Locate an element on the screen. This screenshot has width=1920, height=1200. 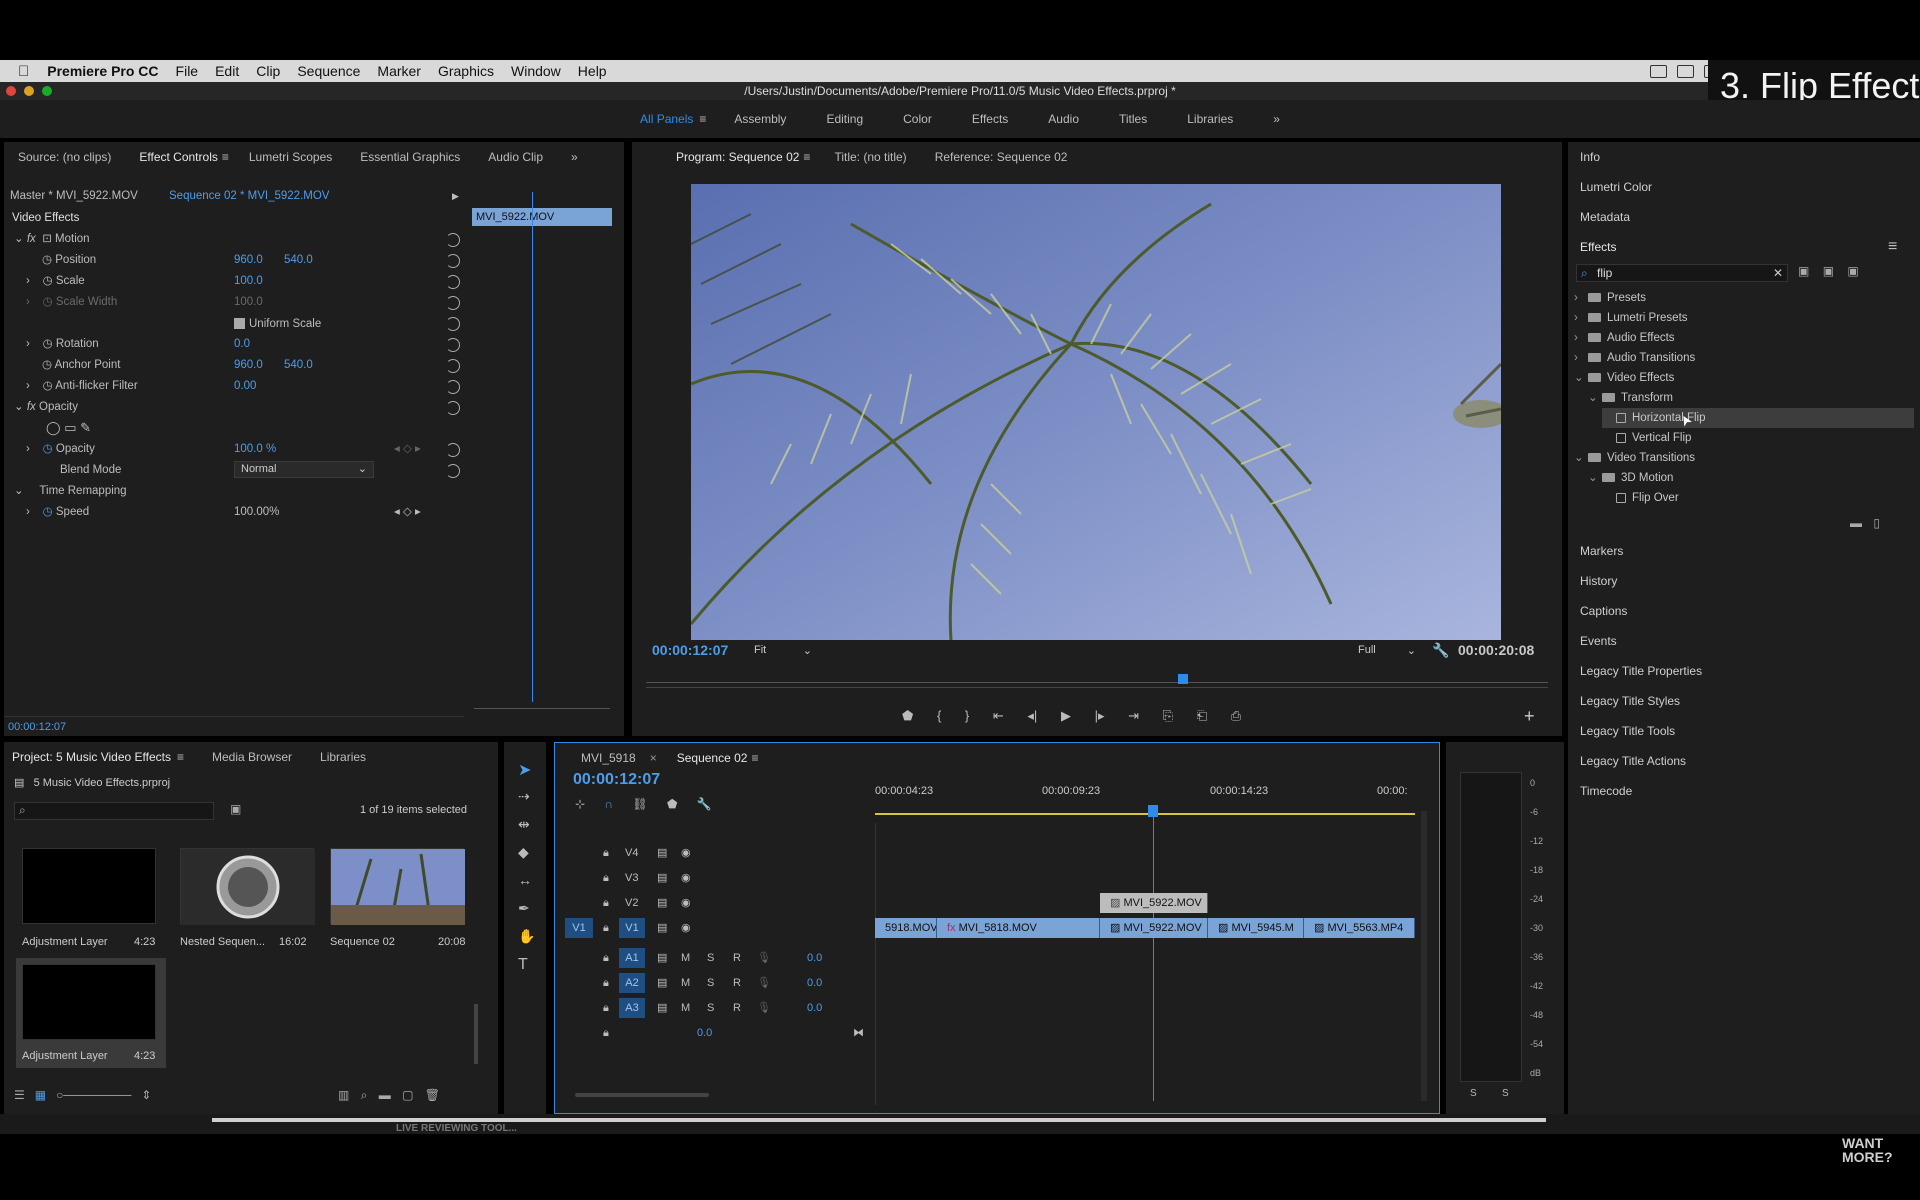
tab-sequence-02: Sequence 02 is located at coordinates (712, 758).